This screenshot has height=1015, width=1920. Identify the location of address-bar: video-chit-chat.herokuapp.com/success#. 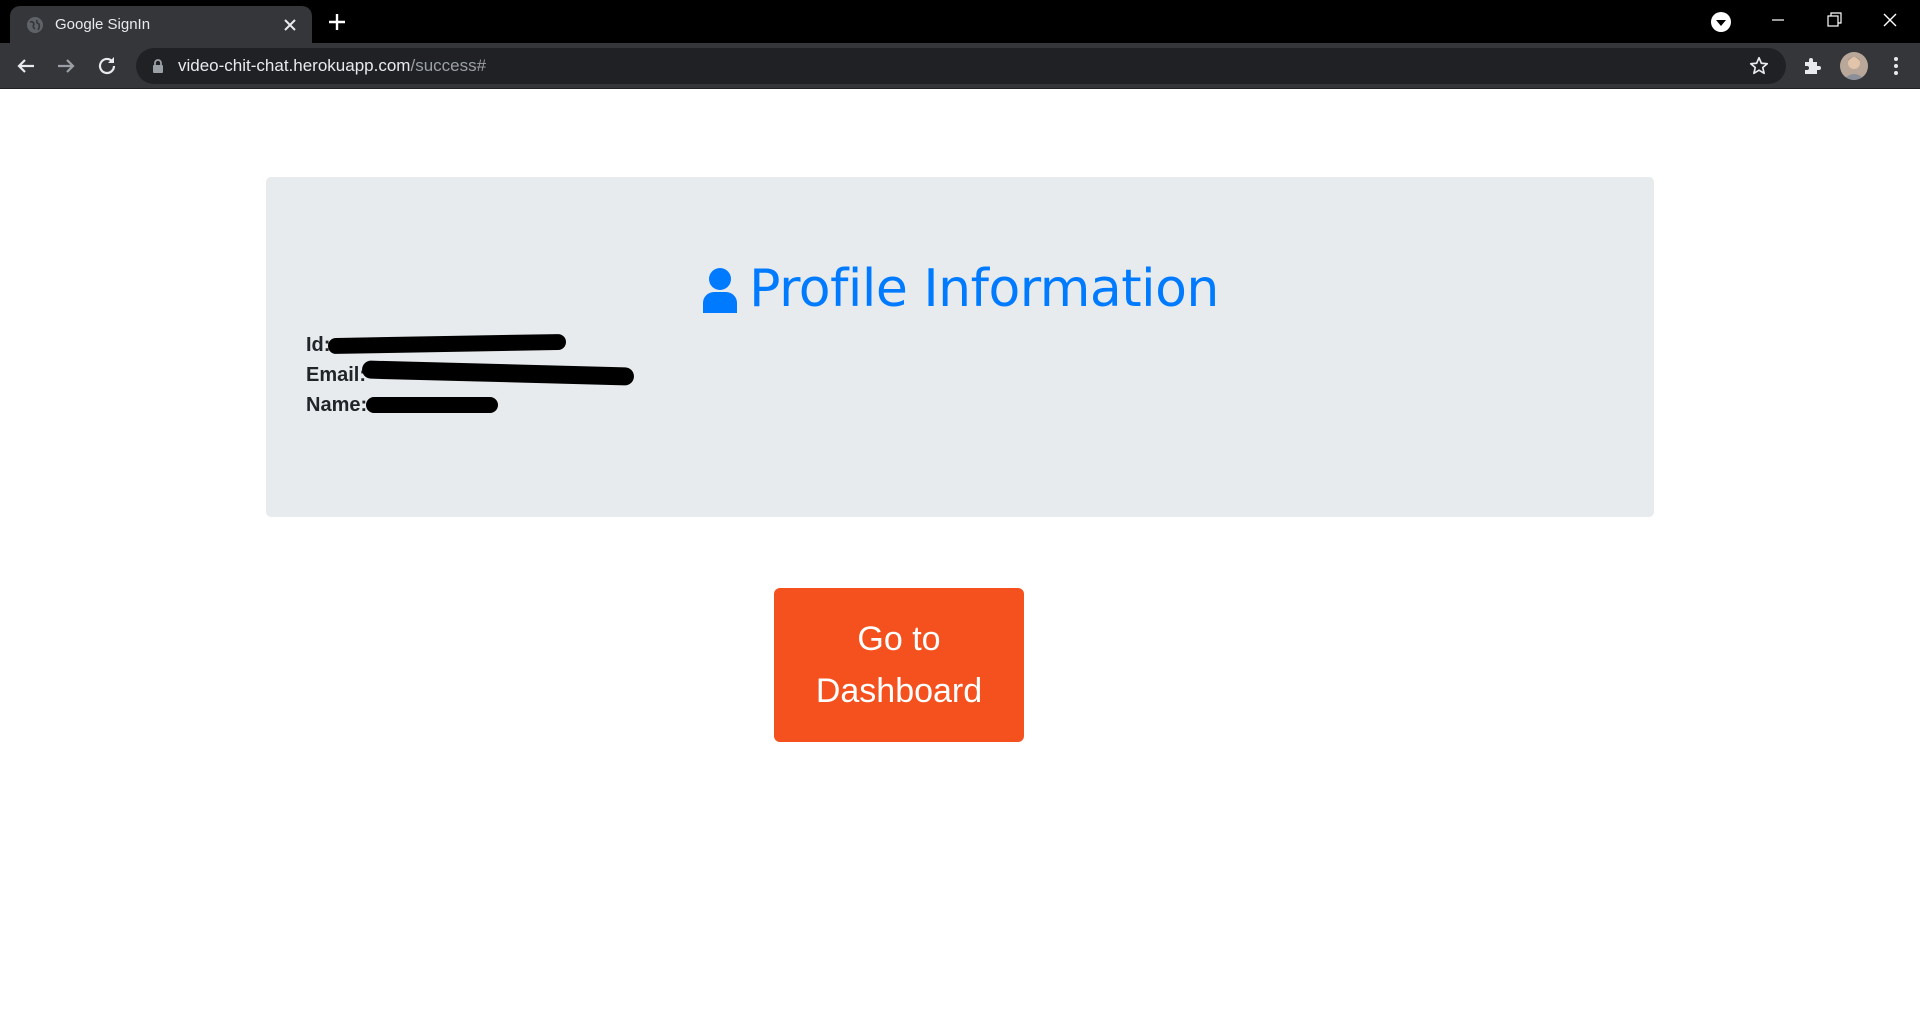
(961, 66).